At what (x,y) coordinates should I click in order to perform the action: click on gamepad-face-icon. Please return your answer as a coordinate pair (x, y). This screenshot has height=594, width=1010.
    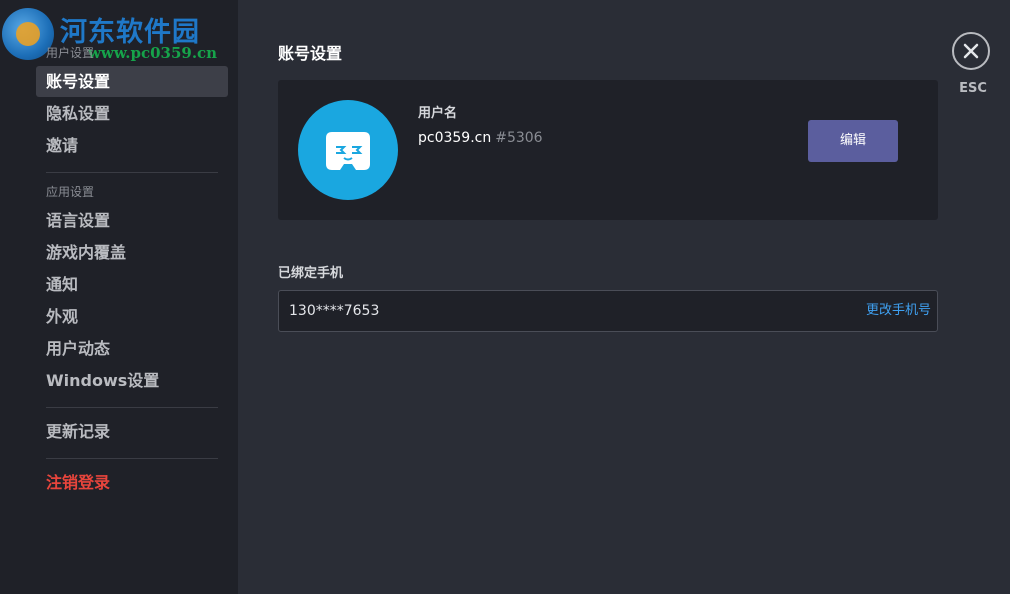
    Looking at the image, I should click on (348, 151).